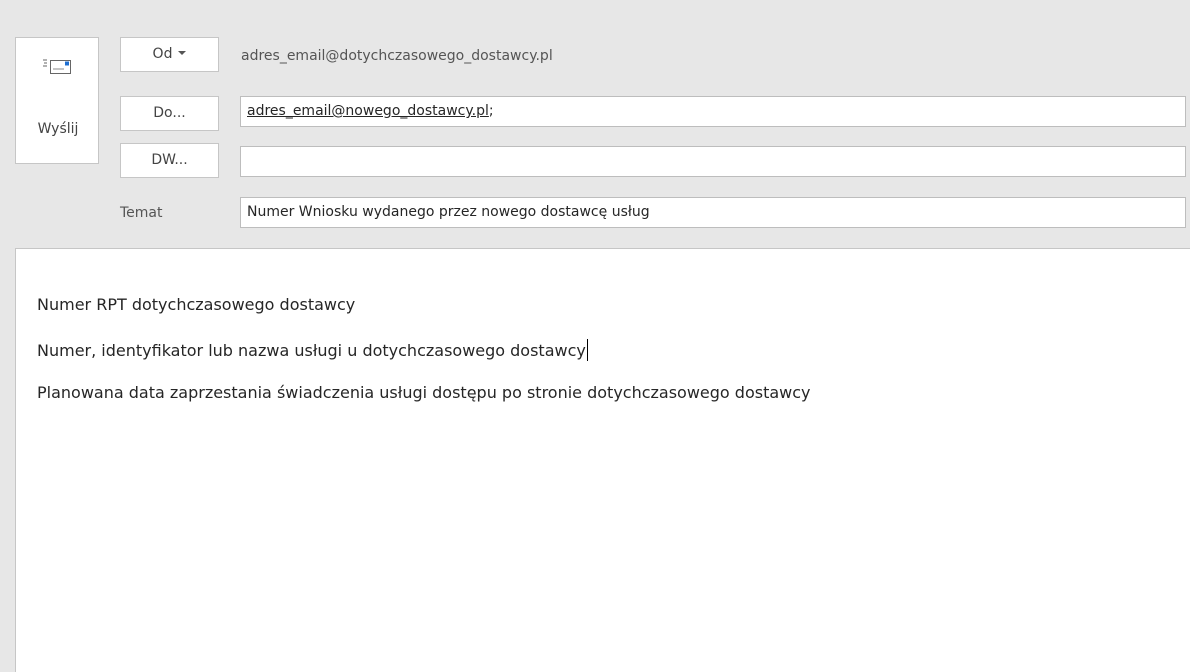 This screenshot has width=1190, height=672. Describe the element at coordinates (587, 350) in the screenshot. I see `text-cursor` at that location.